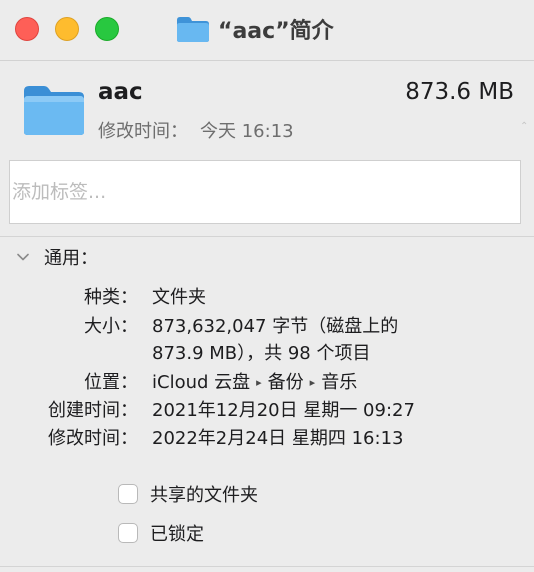 The image size is (534, 572). What do you see at coordinates (177, 533) in the screenshot?
I see `locked-label: 已锁定` at bounding box center [177, 533].